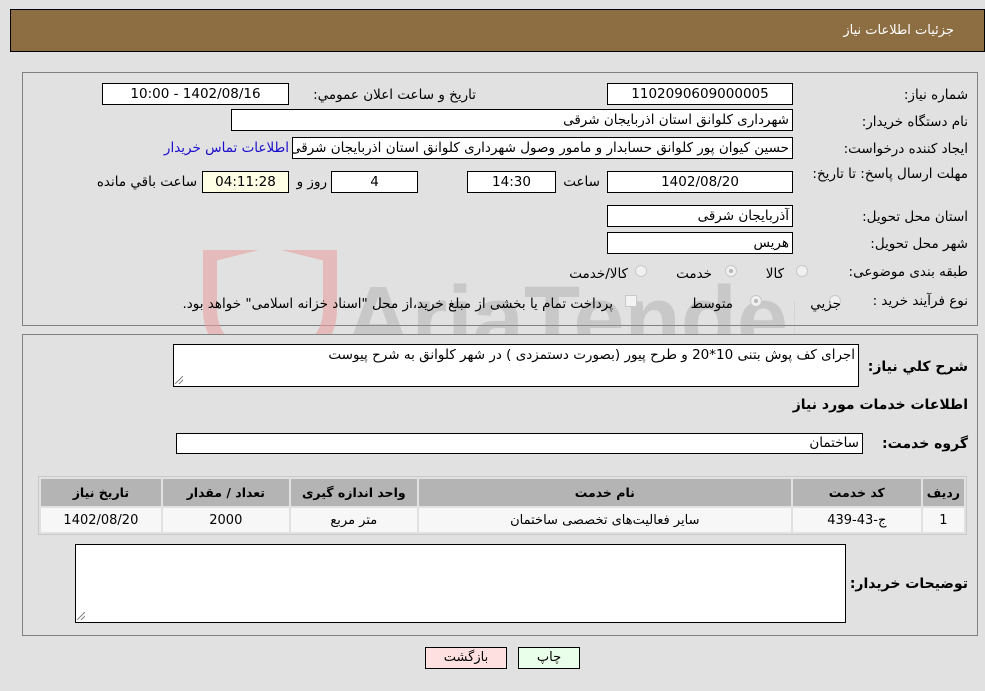 The width and height of the screenshot is (985, 691). Describe the element at coordinates (694, 274) in the screenshot. I see `category-service-label: خدمت` at that location.